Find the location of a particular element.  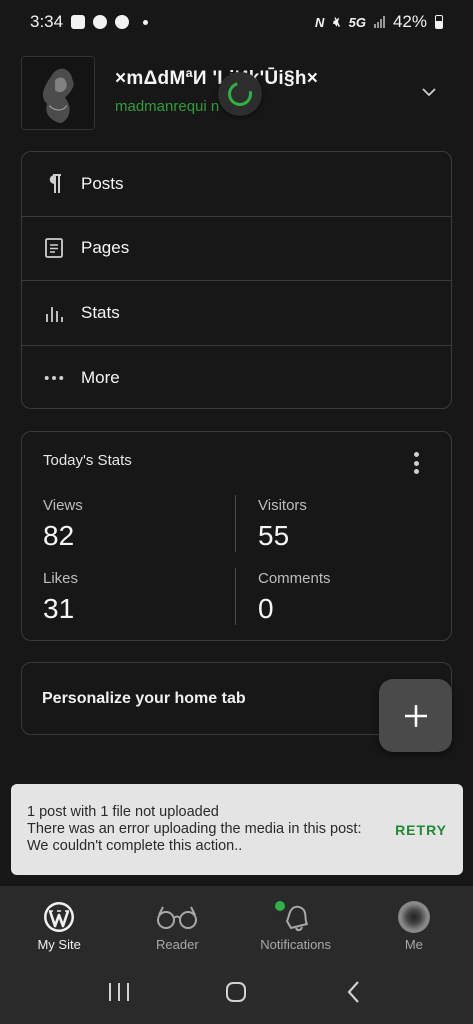

notification-badge is located at coordinates (279, 906).